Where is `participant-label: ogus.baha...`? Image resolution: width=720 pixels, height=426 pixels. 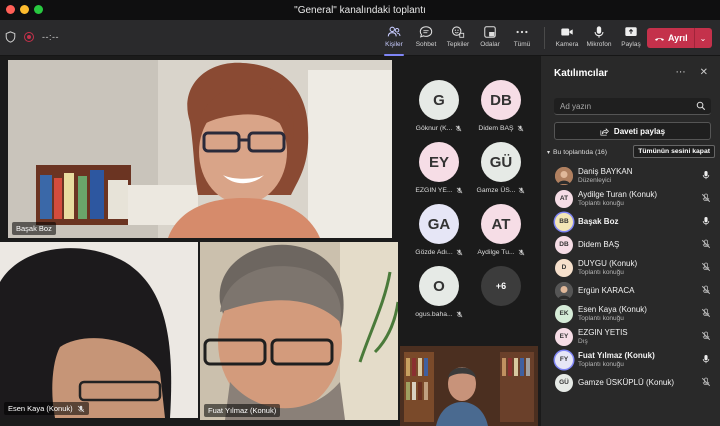 participant-label: ogus.baha... is located at coordinates (439, 314).